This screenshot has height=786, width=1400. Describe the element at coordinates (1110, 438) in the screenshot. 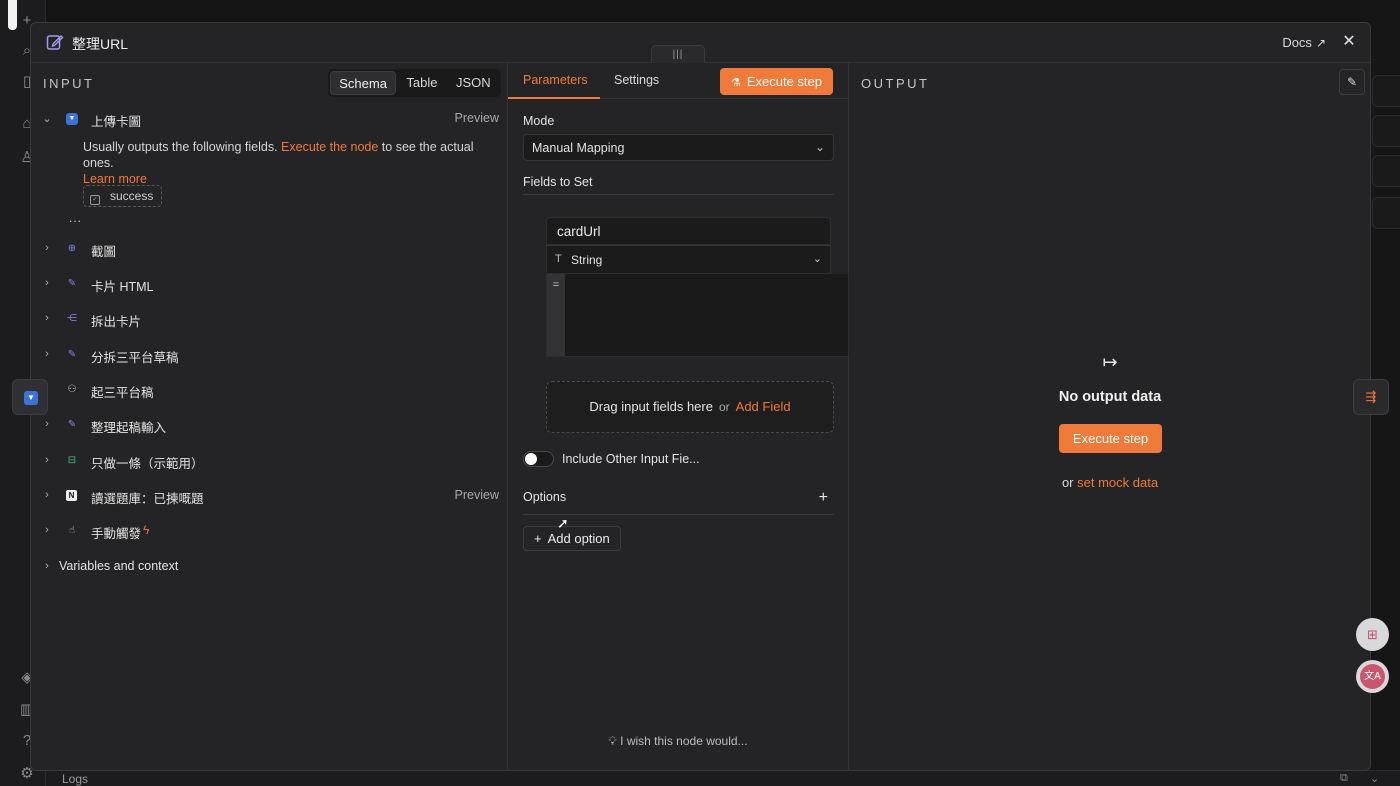

I see `output-execute-step-button: Execute step` at that location.